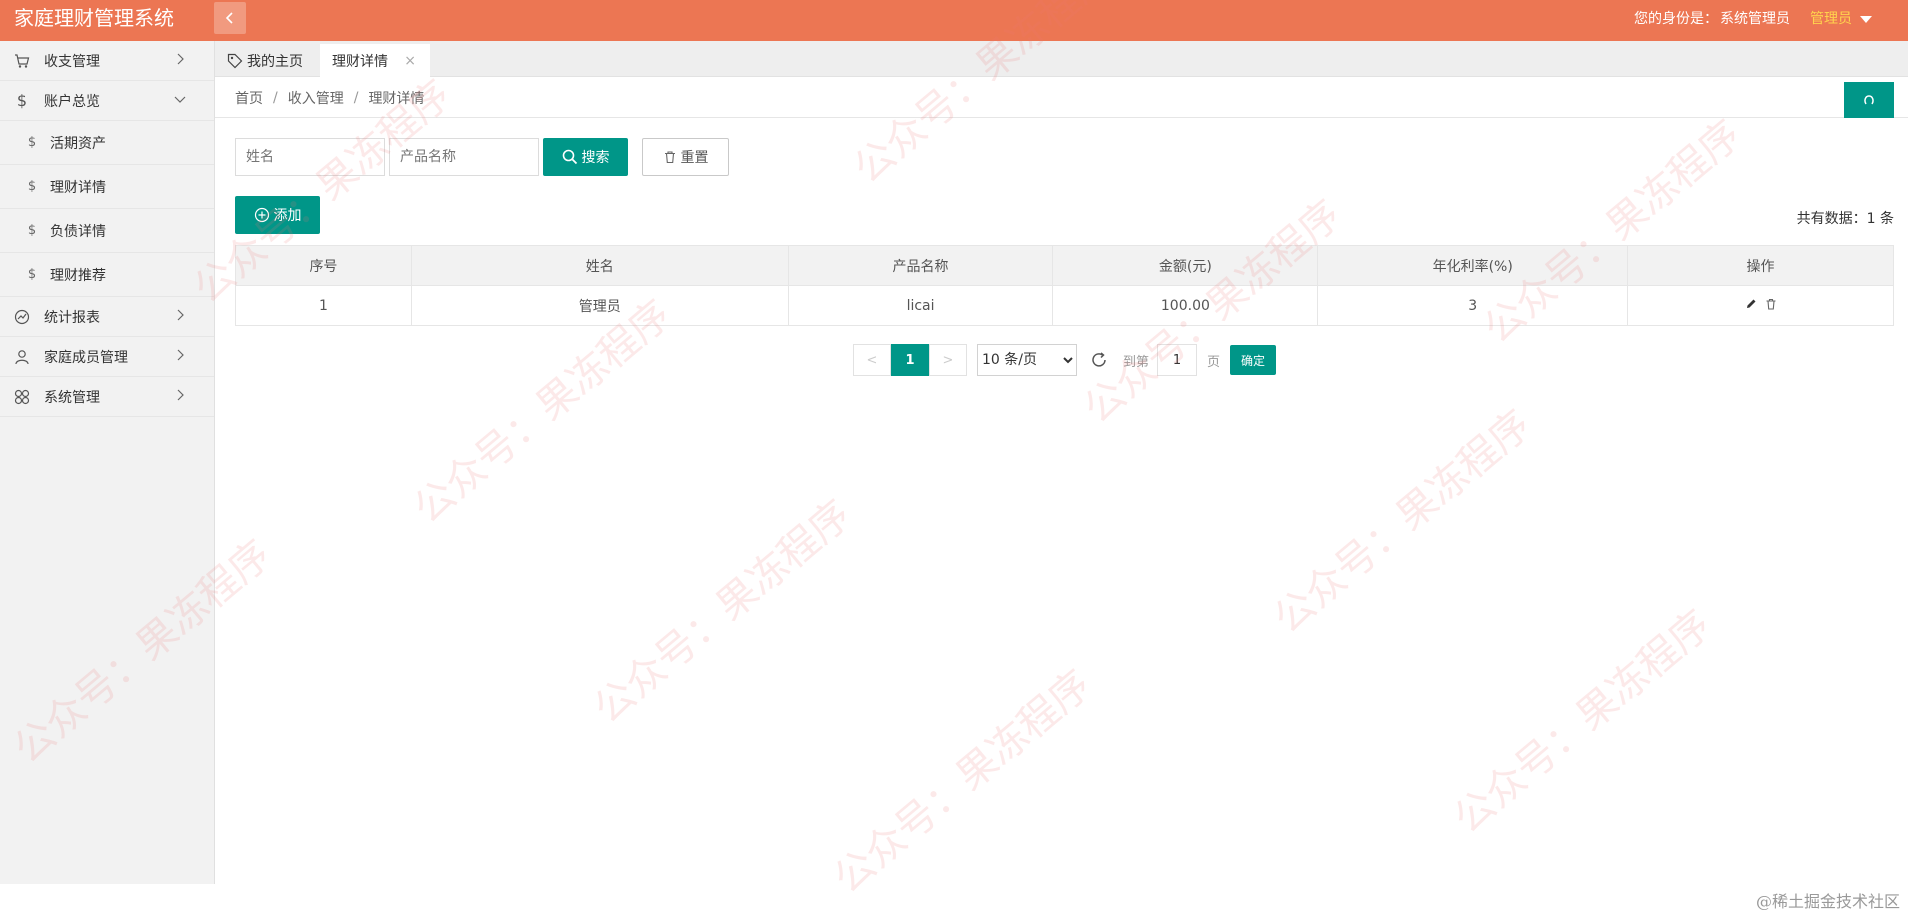  I want to click on reset-button: 重置, so click(685, 157).